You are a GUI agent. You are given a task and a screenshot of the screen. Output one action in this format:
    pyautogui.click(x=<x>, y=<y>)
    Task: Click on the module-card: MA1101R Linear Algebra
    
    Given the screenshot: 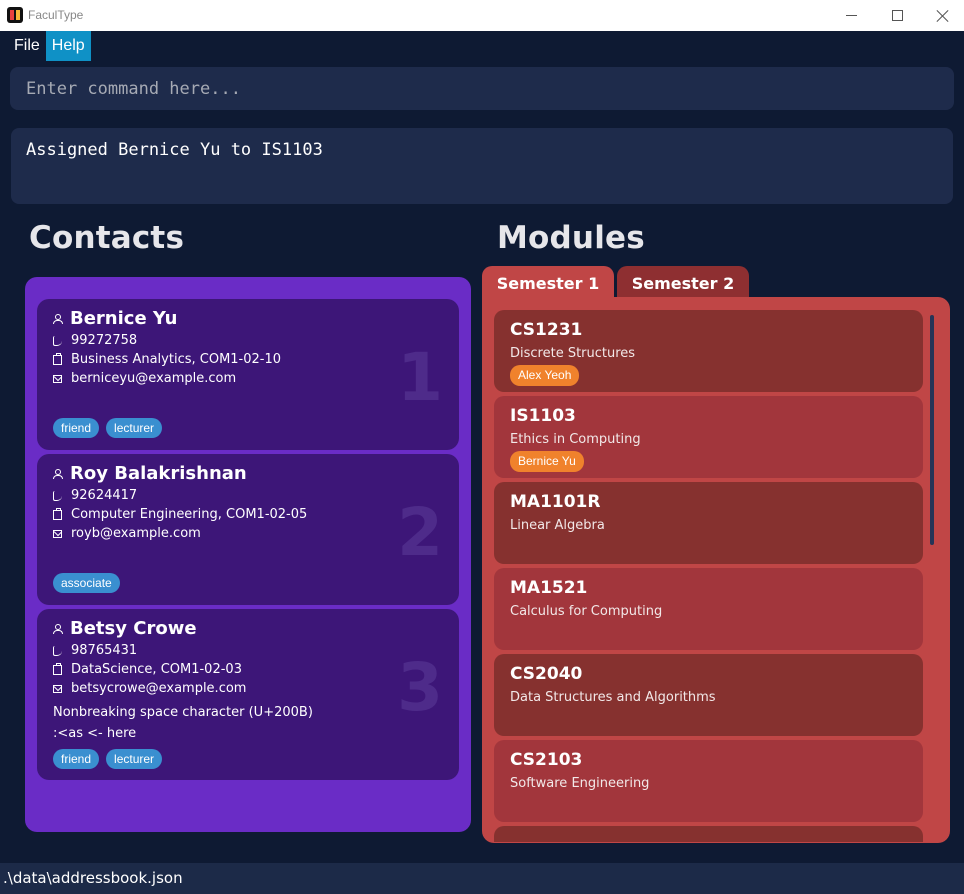 What is the action you would take?
    pyautogui.click(x=708, y=523)
    